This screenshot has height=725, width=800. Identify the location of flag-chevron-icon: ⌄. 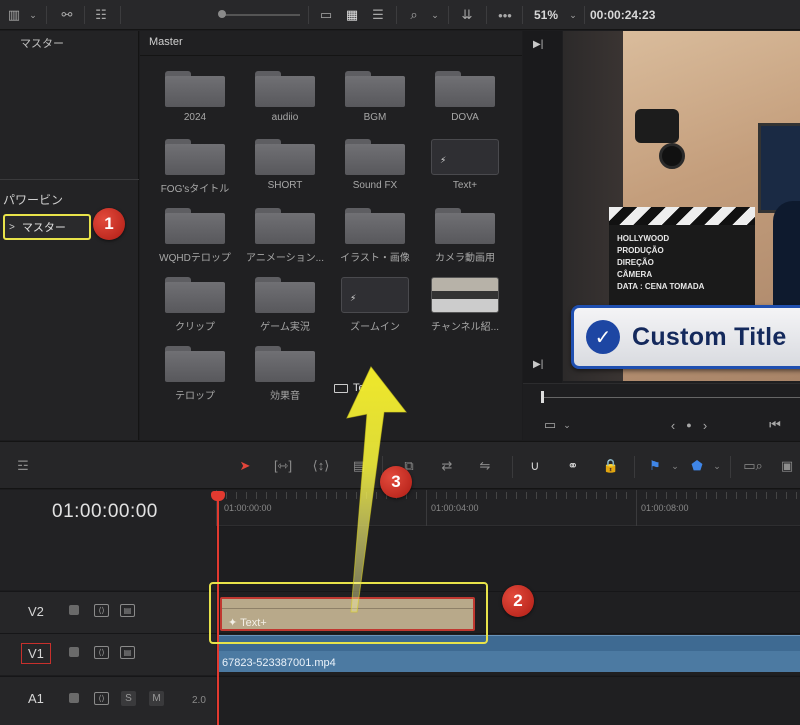
(675, 466).